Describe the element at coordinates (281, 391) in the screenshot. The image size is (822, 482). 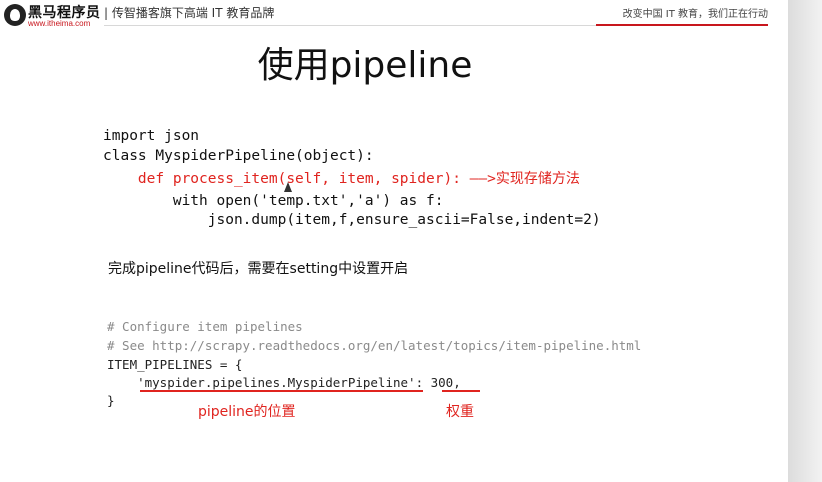
I see `pipeline-key-underline` at that location.